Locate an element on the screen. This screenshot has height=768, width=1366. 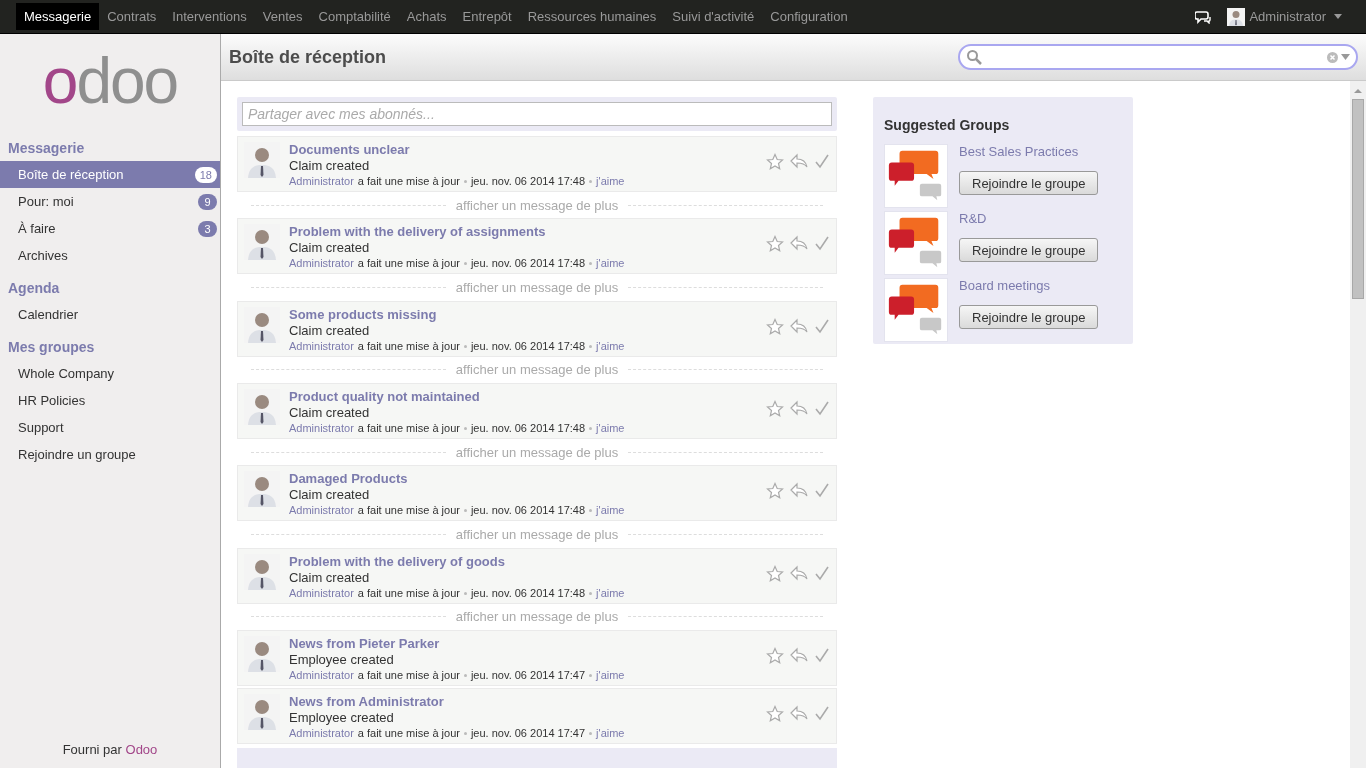
sidebar-item: HR Policies is located at coordinates (110, 400).